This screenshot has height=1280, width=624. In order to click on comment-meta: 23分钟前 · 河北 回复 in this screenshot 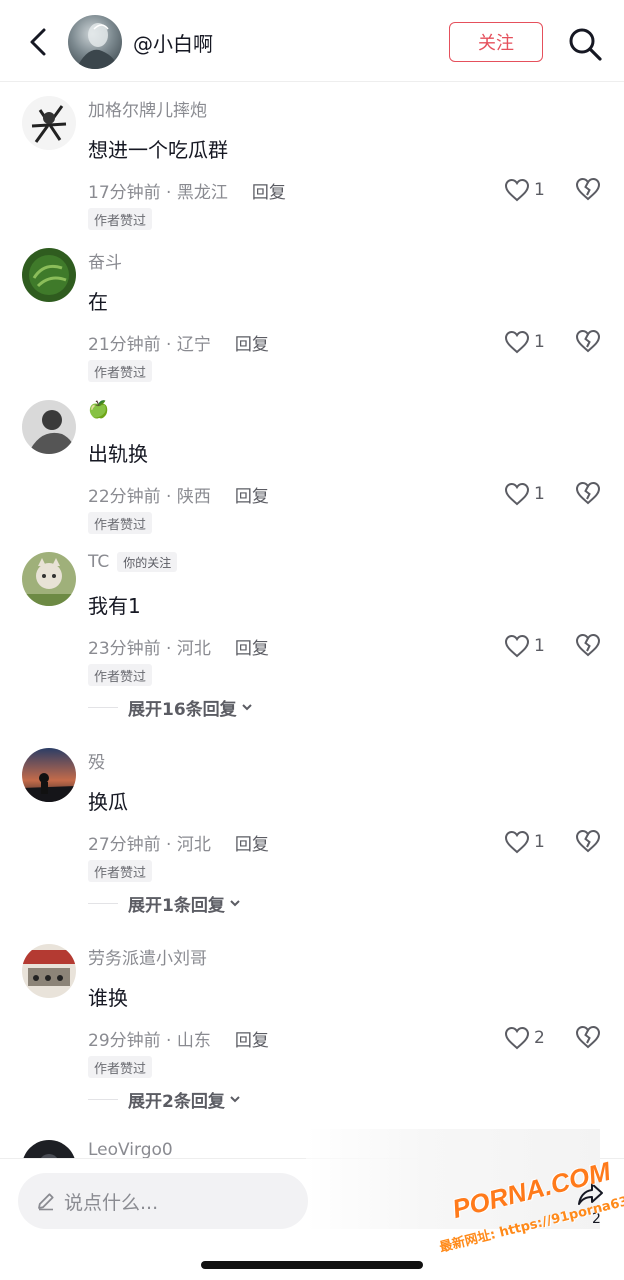, I will do `click(178, 646)`.